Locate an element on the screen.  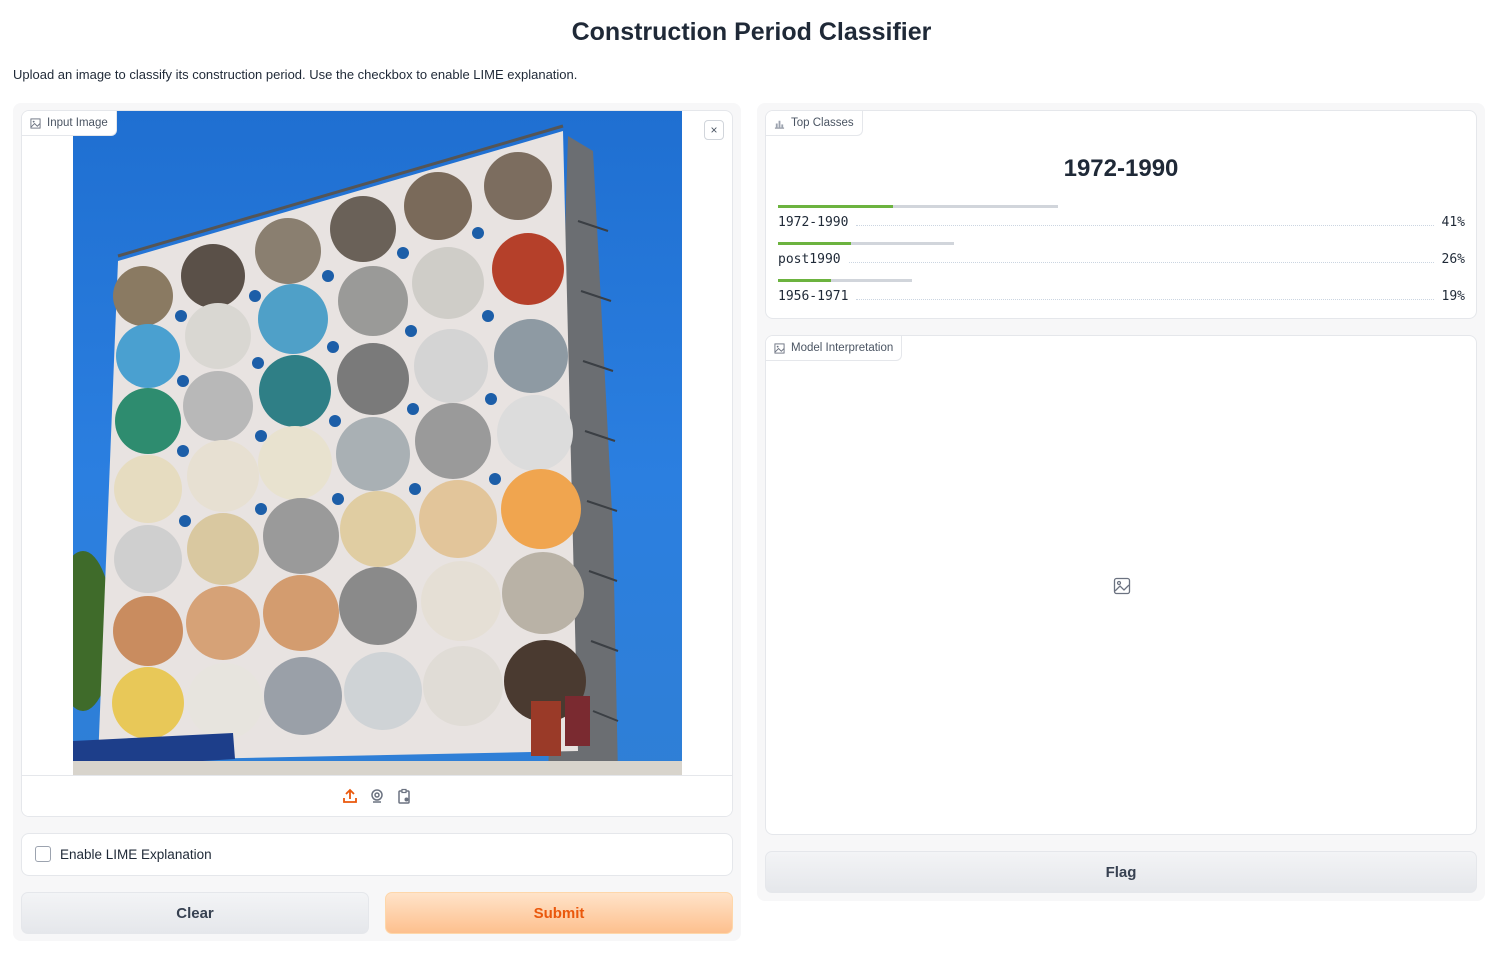
lime-checkbox-row: Enable LIME Explanation is located at coordinates (123, 854).